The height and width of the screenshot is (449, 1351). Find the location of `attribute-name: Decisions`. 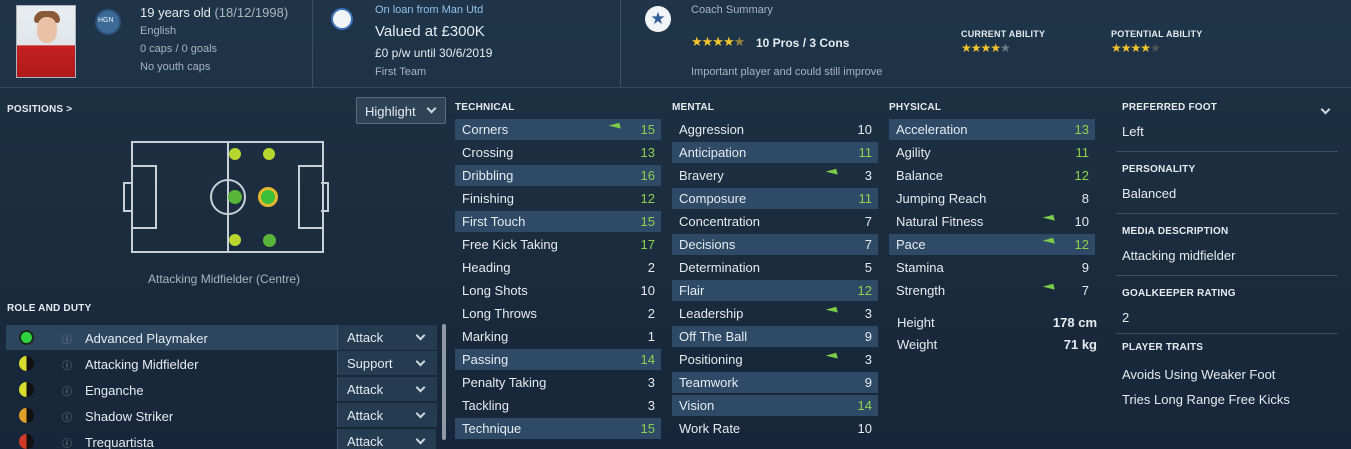

attribute-name: Decisions is located at coordinates (707, 244).